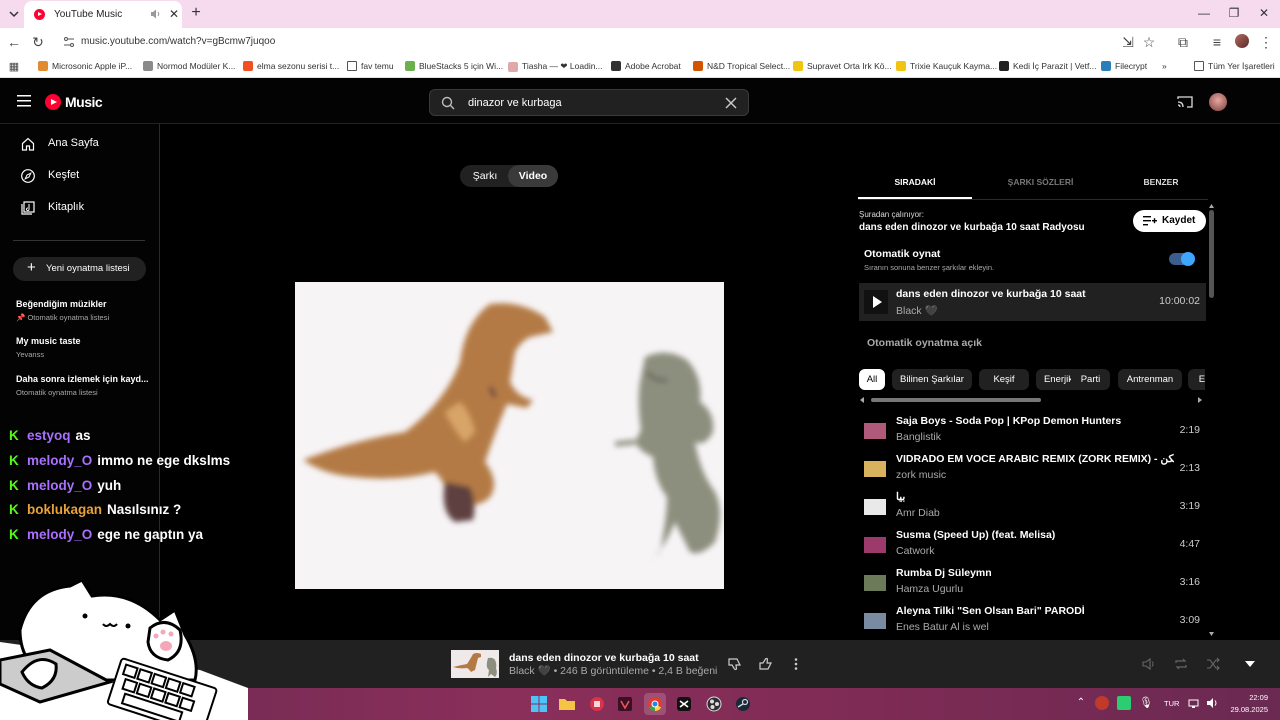  What do you see at coordinates (567, 704) in the screenshot?
I see `file-explorer-icon` at bounding box center [567, 704].